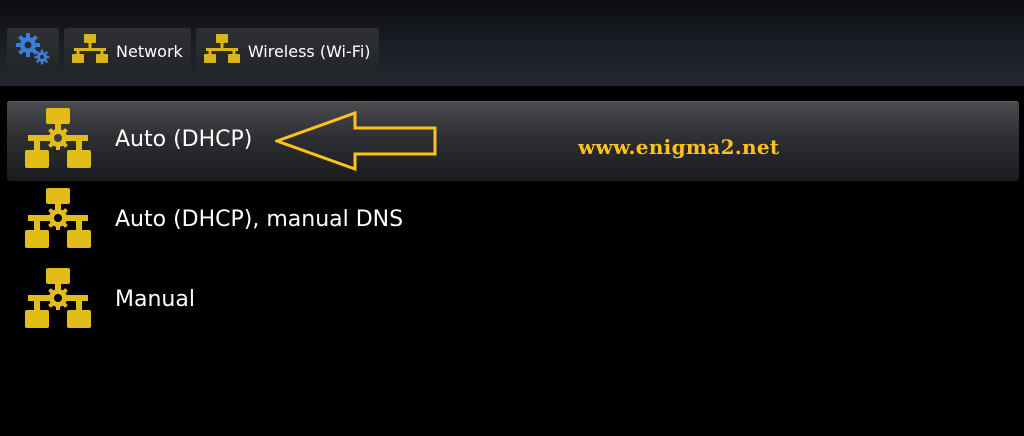 Image resolution: width=1024 pixels, height=436 pixels. I want to click on watermark-text: www.enigma2.net, so click(679, 147).